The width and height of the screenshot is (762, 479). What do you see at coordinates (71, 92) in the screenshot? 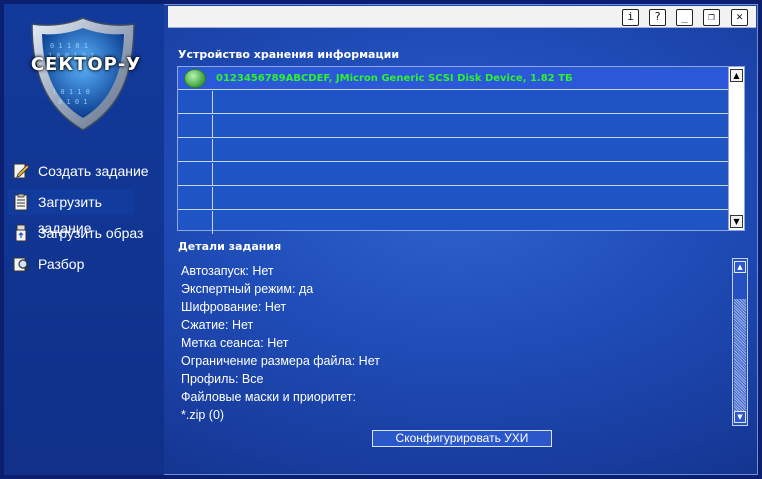
I see `svg-text: 1 0 1 1 0` at bounding box center [71, 92].